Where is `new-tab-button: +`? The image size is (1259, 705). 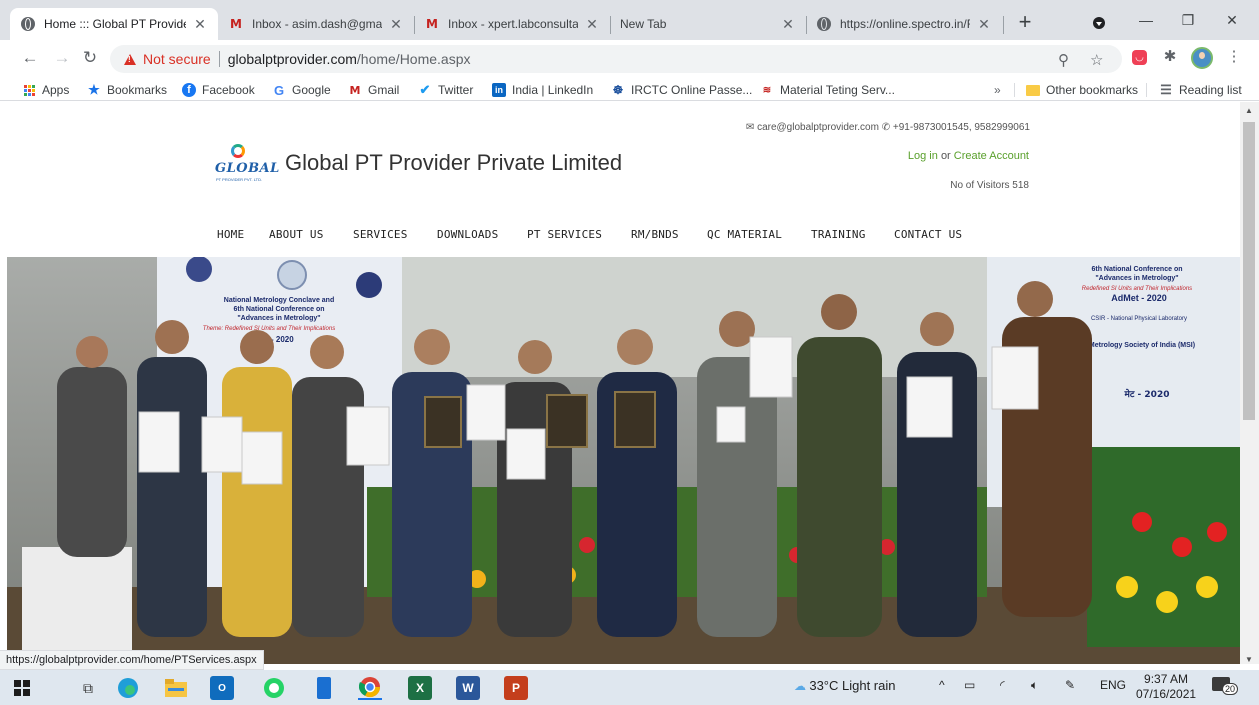
new-tab-button: + is located at coordinates (1025, 22).